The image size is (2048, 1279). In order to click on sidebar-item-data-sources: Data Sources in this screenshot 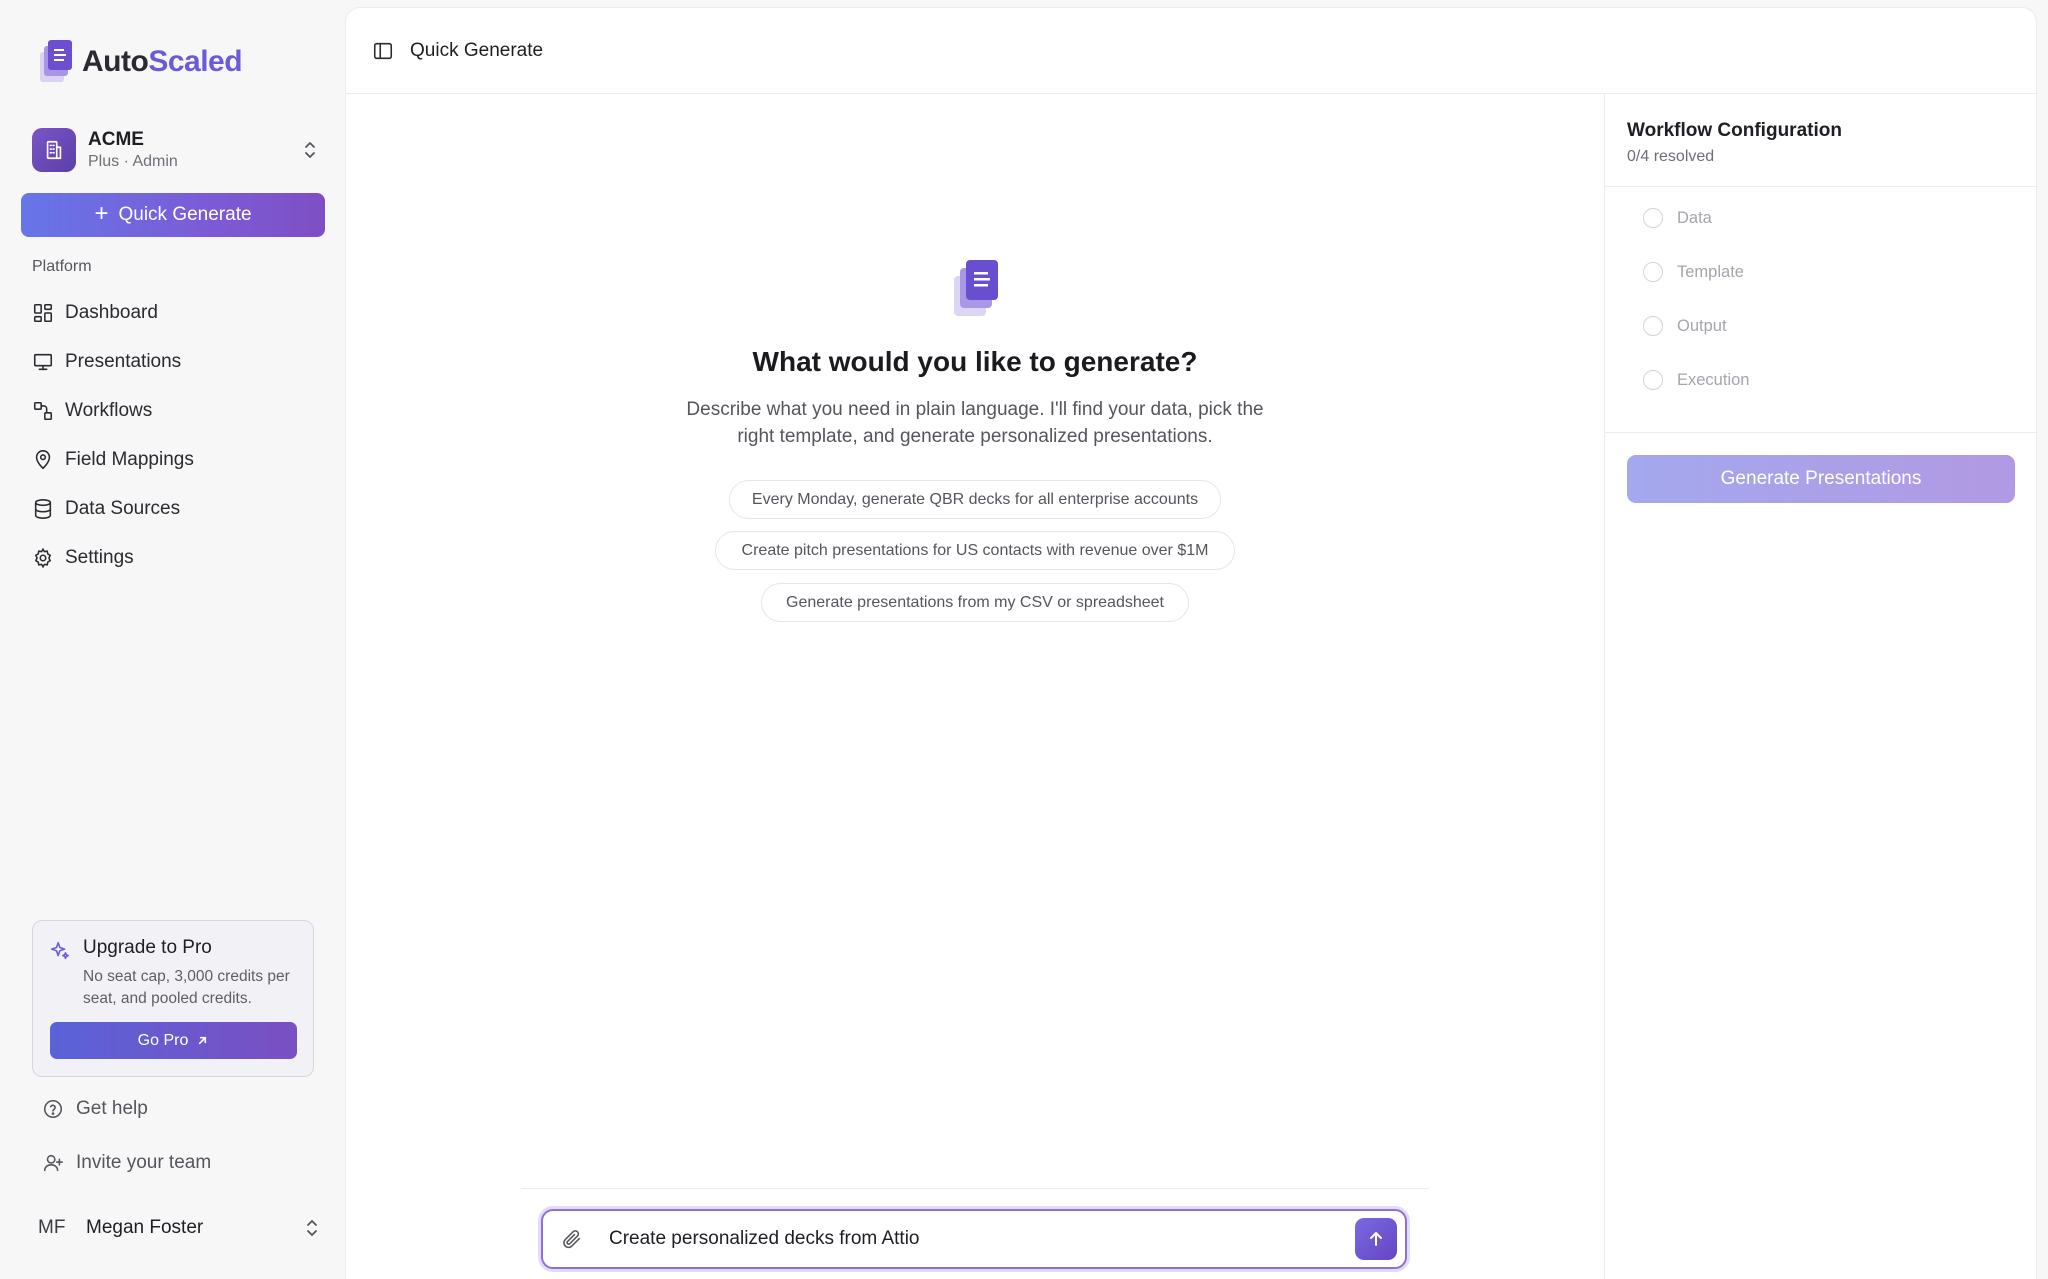, I will do `click(177, 508)`.